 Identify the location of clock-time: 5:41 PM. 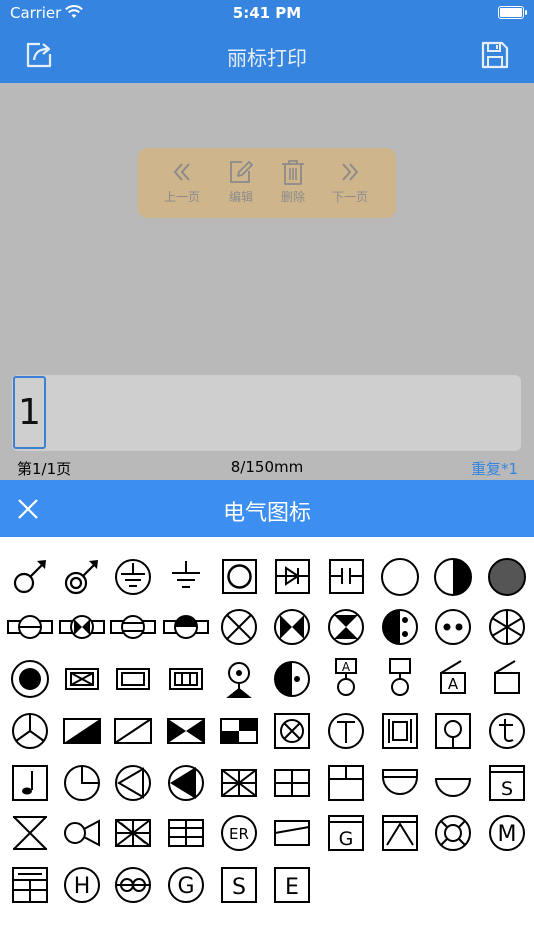
(267, 13).